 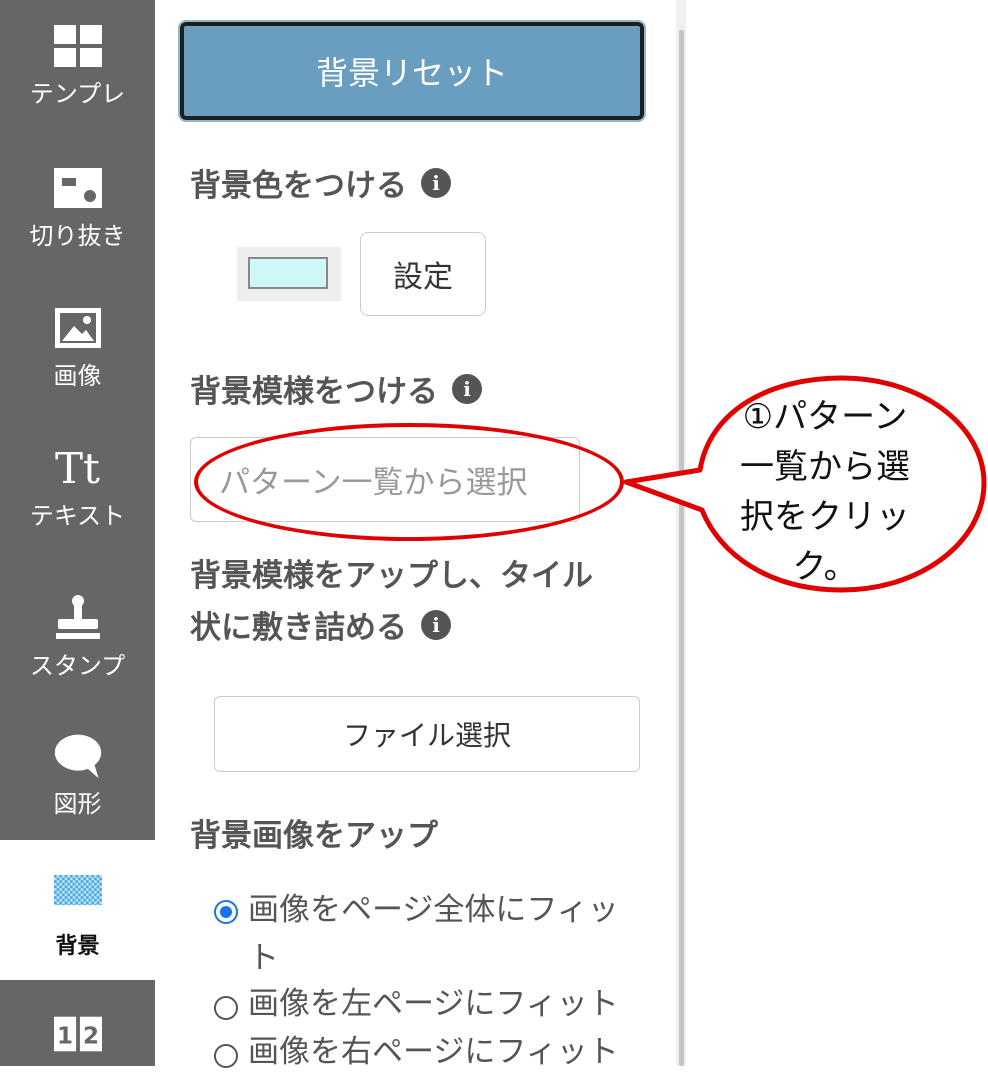 I want to click on tile-pattern-heading: 背景模様をアップし、タイル, so click(x=391, y=576).